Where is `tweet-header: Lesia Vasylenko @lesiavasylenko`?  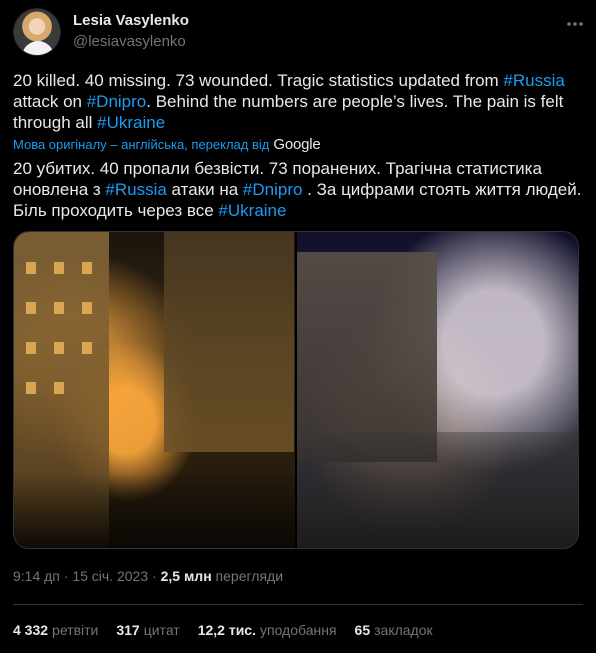 tweet-header: Lesia Vasylenko @lesiavasylenko is located at coordinates (299, 33).